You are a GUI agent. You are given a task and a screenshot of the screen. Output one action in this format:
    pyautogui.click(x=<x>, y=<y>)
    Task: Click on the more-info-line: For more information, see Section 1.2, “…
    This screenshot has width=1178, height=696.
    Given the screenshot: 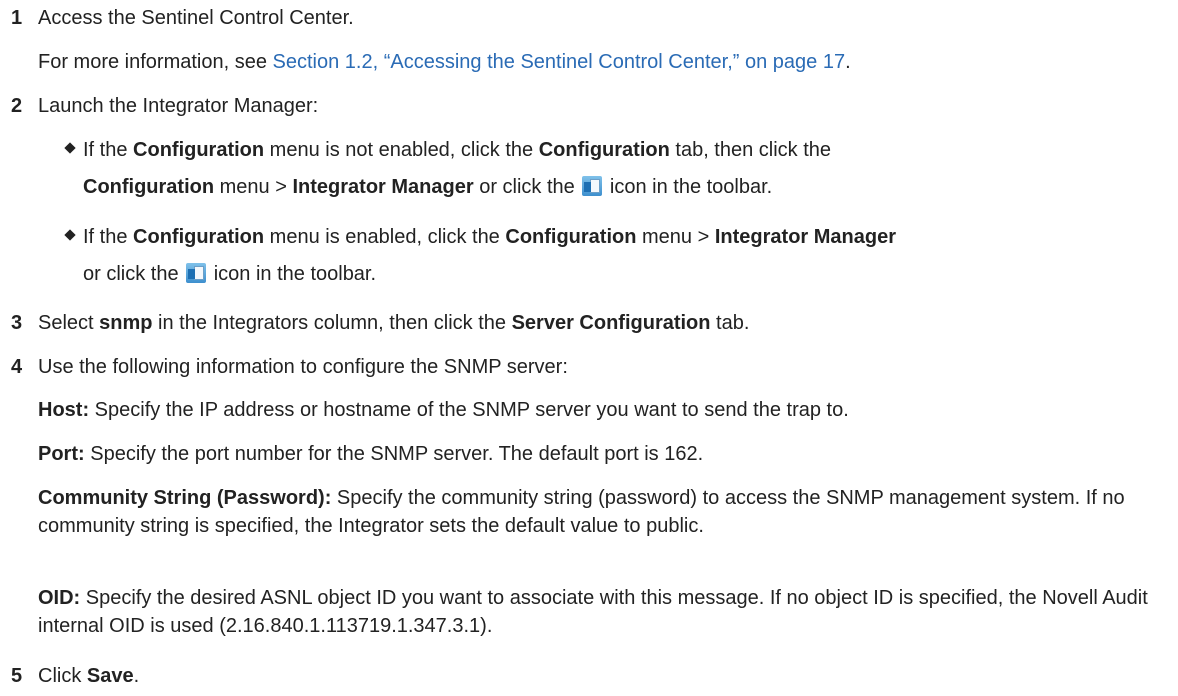 What is the action you would take?
    pyautogui.click(x=444, y=62)
    